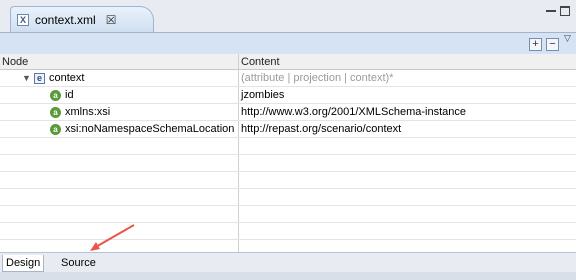 The height and width of the screenshot is (280, 576). What do you see at coordinates (111, 20) in the screenshot?
I see `close-tab-icon: ☒` at bounding box center [111, 20].